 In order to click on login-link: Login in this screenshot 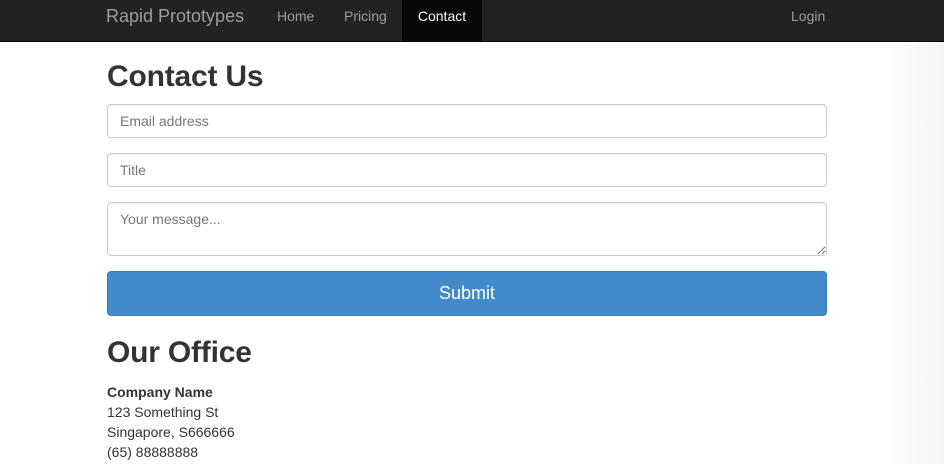, I will do `click(808, 20)`.